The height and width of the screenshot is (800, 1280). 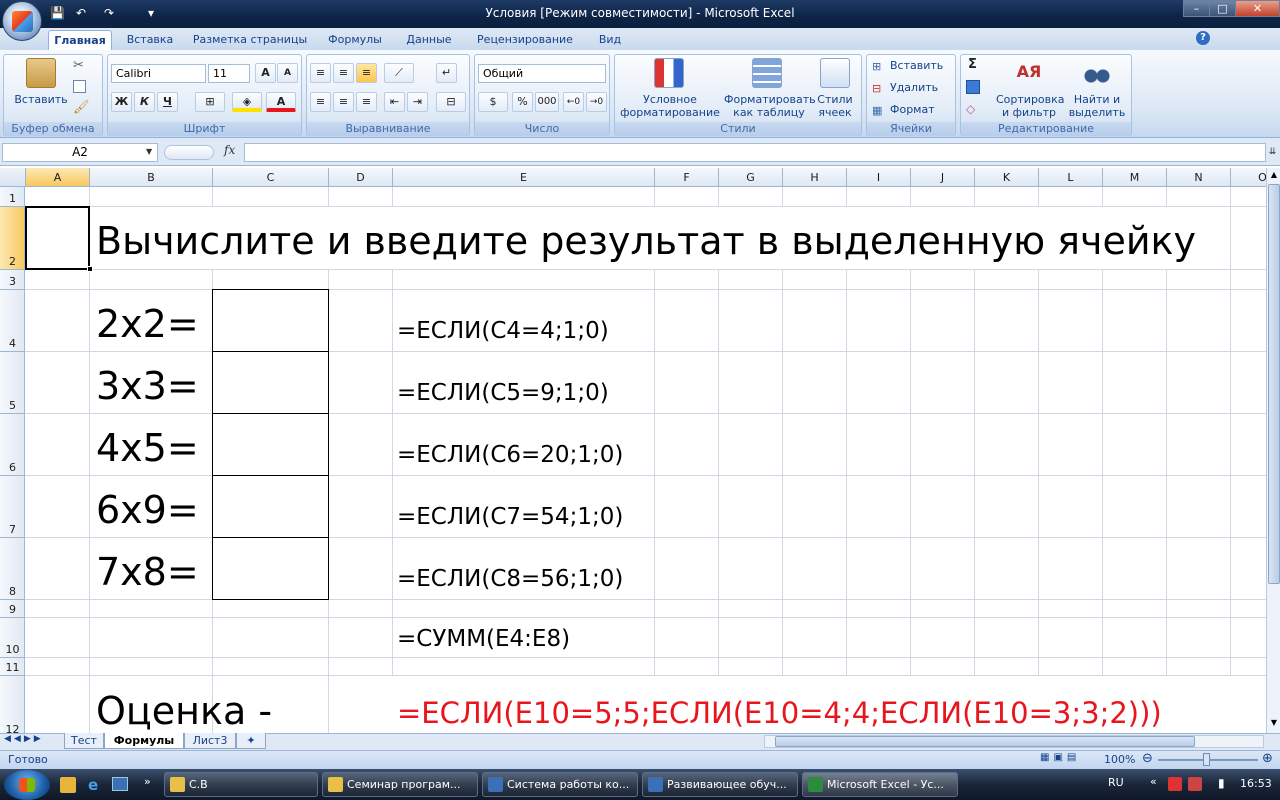 What do you see at coordinates (80, 152) in the screenshot?
I see `name-box: A2` at bounding box center [80, 152].